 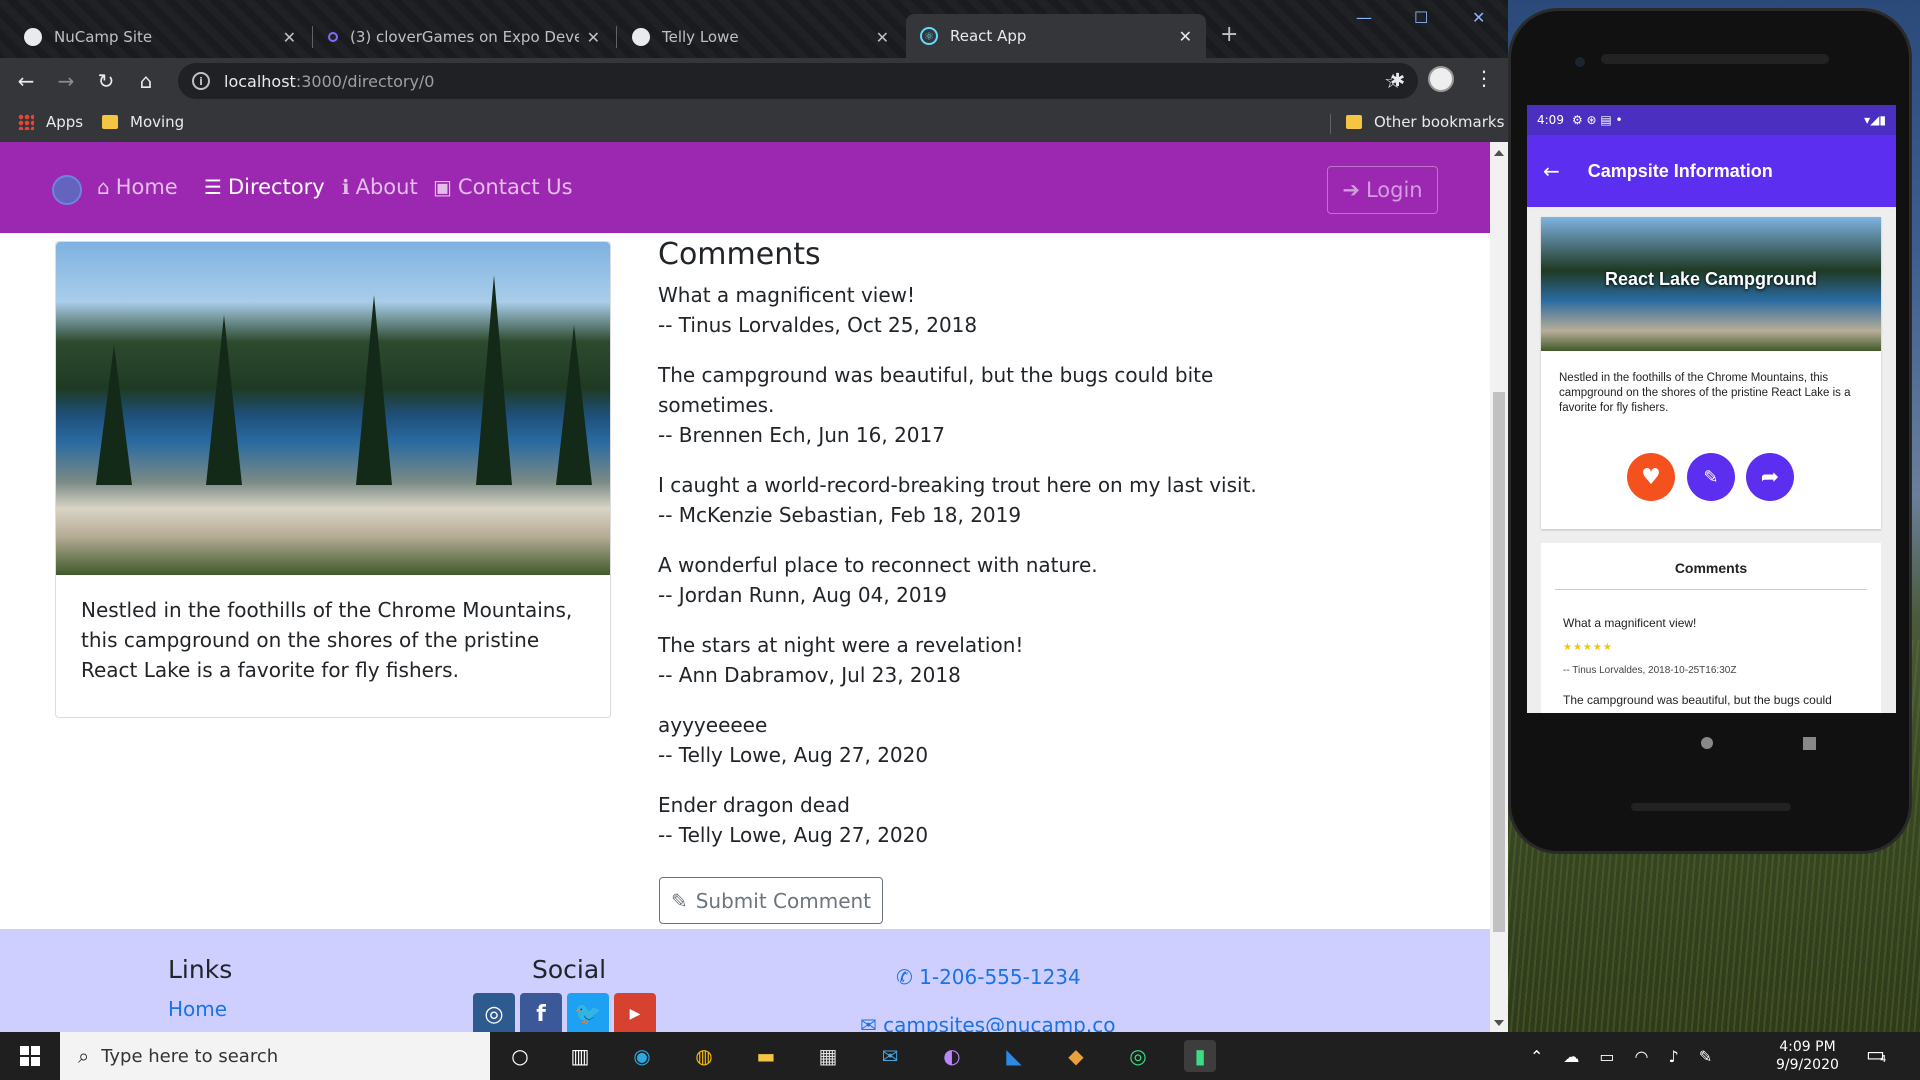 What do you see at coordinates (580, 1056) in the screenshot?
I see `task-view-icon: ▥` at bounding box center [580, 1056].